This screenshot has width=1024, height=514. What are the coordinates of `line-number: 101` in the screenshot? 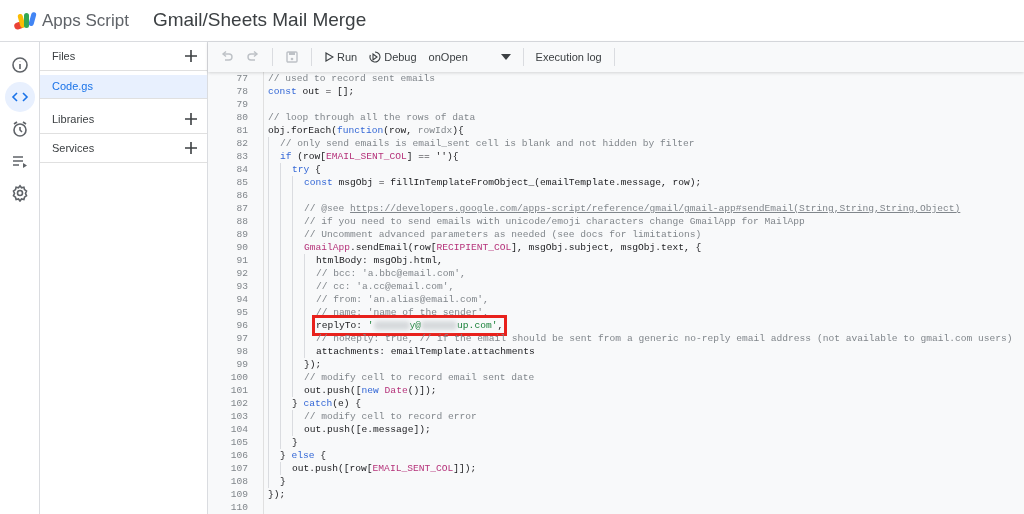 It's located at (238, 390).